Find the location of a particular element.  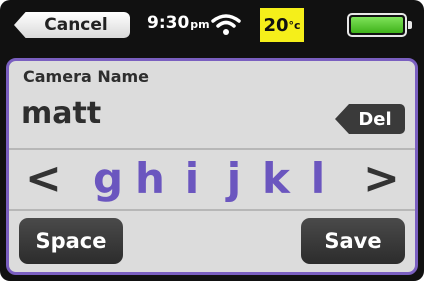

letters-row: g h i j k l is located at coordinates (213, 179).